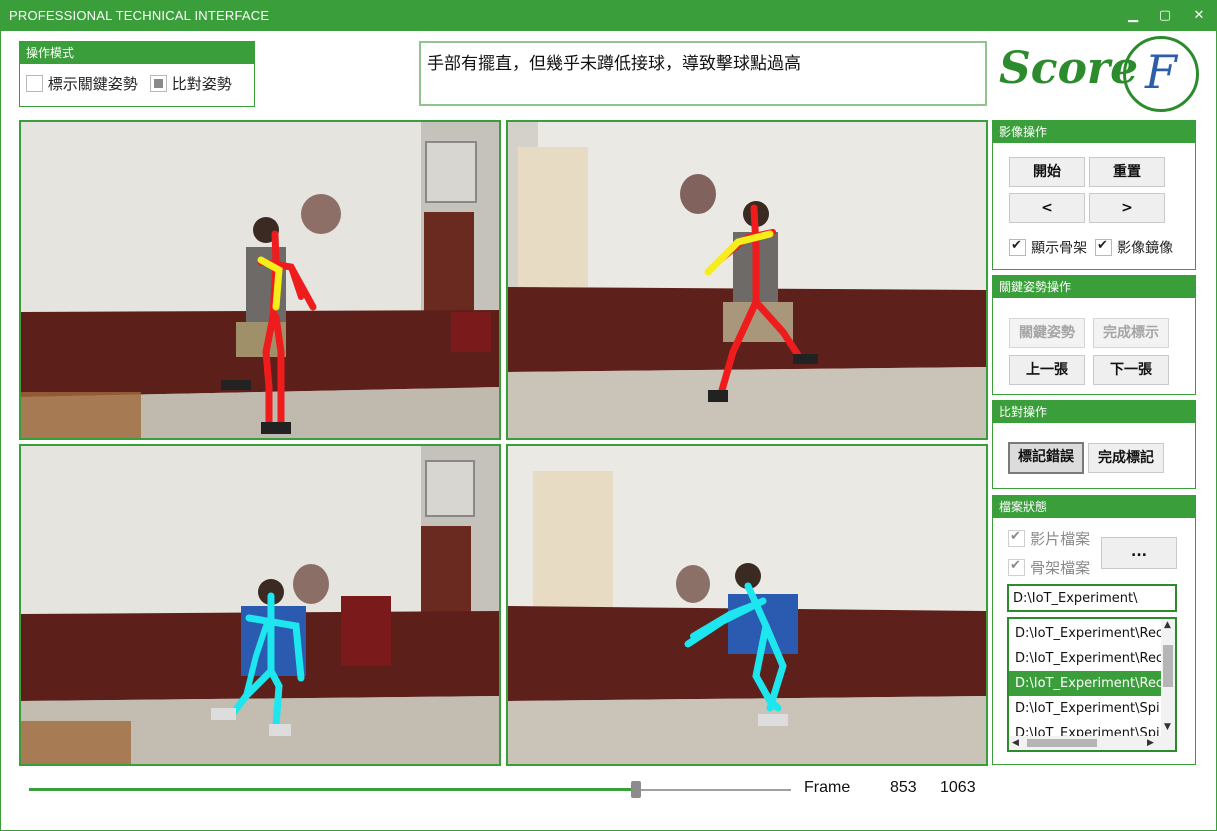  What do you see at coordinates (1168, 666) in the screenshot?
I see `vertical-scroll-thumb` at bounding box center [1168, 666].